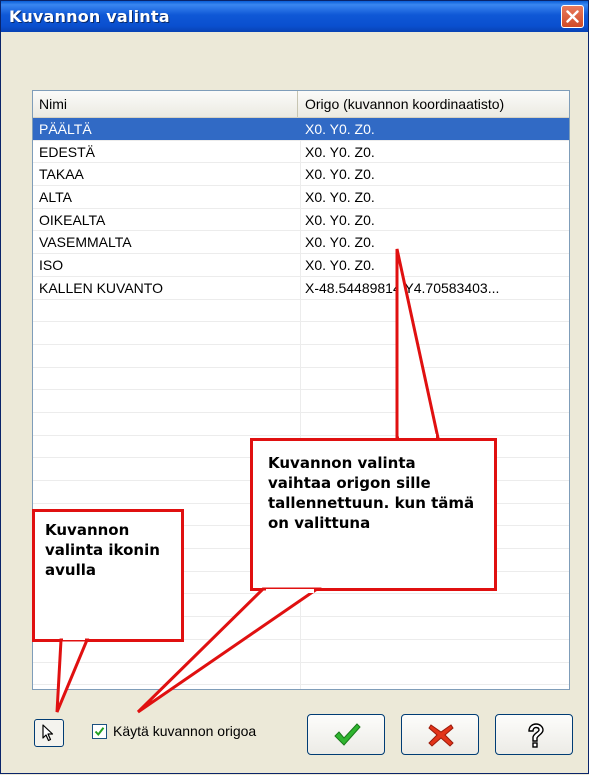  I want to click on checkmark-small-icon, so click(99, 732).